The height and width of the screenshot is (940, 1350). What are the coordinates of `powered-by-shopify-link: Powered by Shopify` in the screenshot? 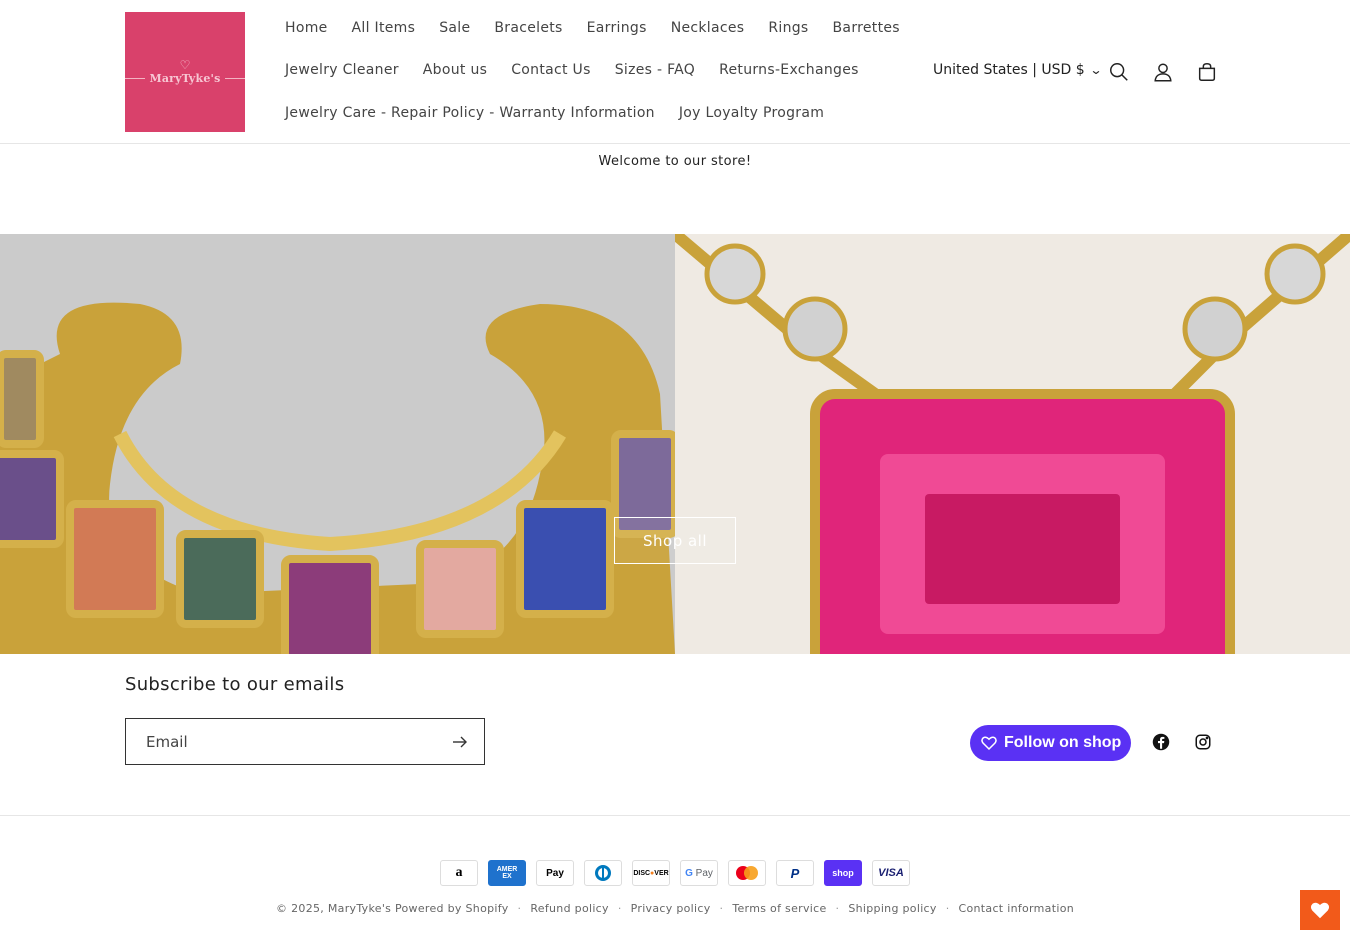 It's located at (452, 908).